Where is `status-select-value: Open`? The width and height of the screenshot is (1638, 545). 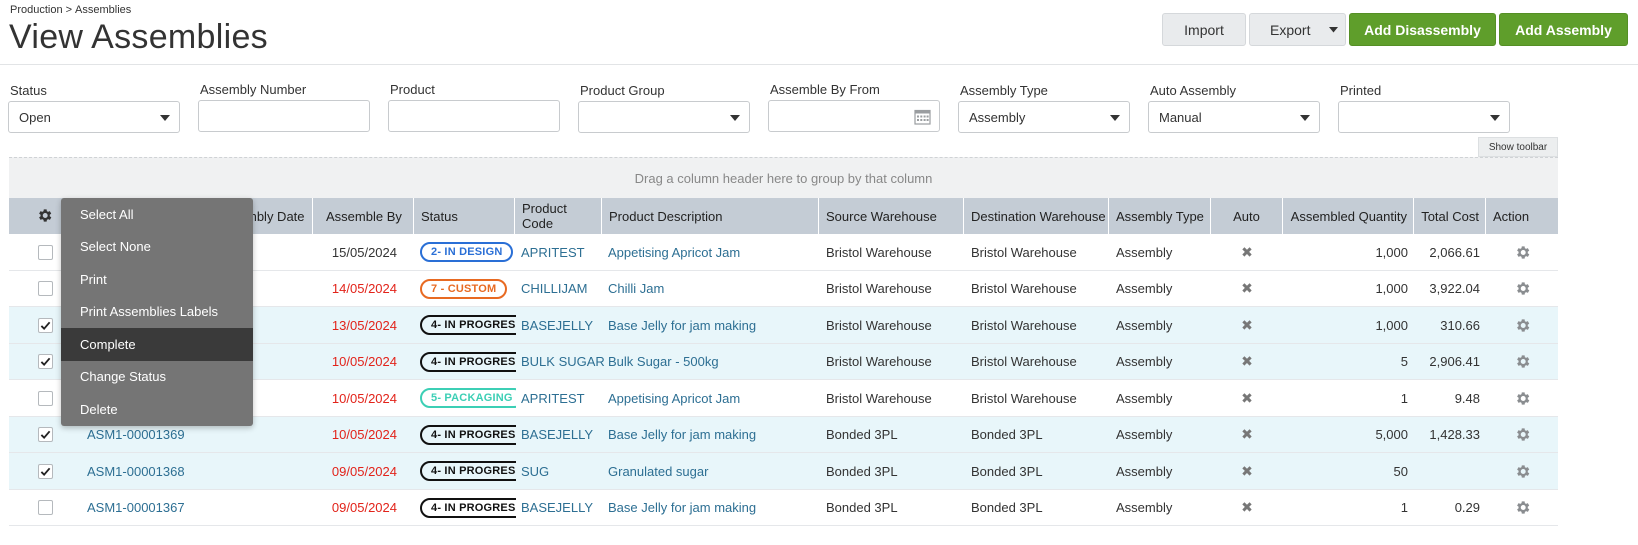
status-select-value: Open is located at coordinates (35, 117).